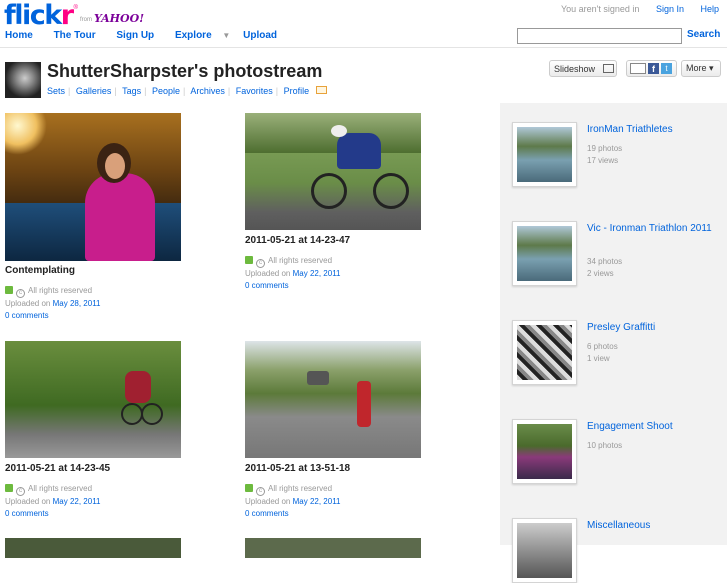 This screenshot has width=727, height=583. I want to click on set-photo-count: 34 photos, so click(605, 261).